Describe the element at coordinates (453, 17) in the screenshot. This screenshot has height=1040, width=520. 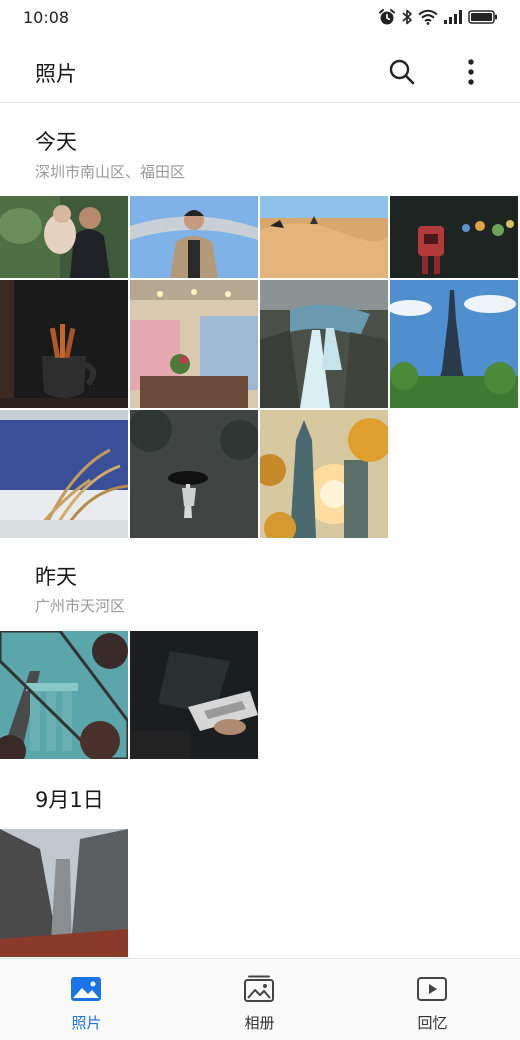
I see `signal-icon` at that location.